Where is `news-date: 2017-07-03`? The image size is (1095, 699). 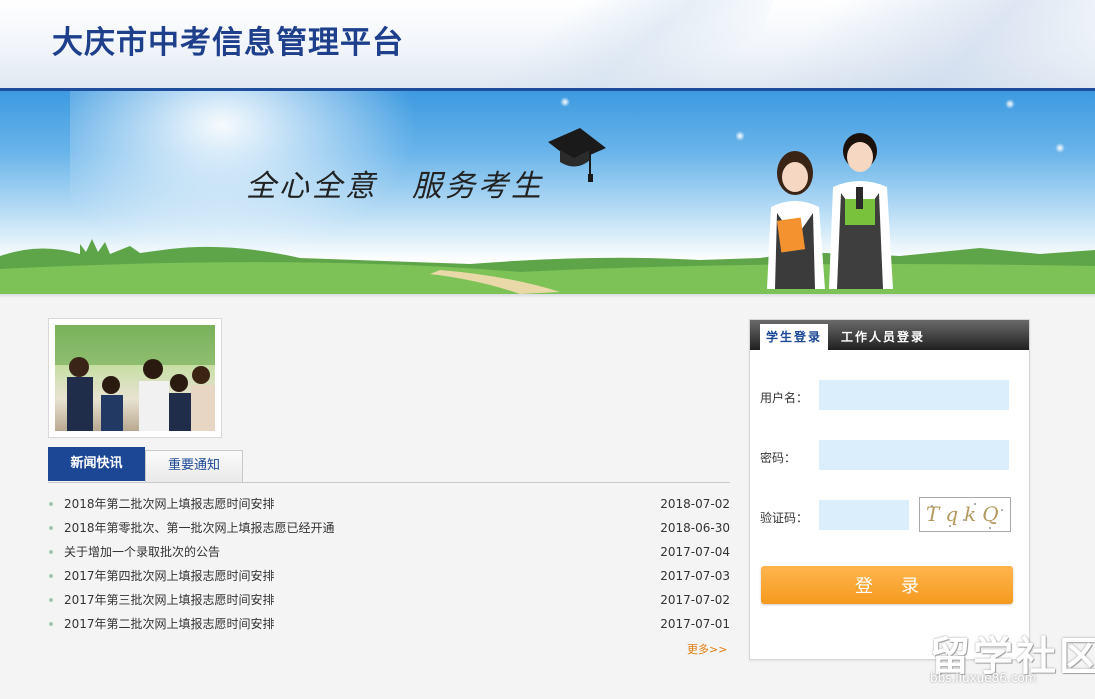 news-date: 2017-07-03 is located at coordinates (695, 576).